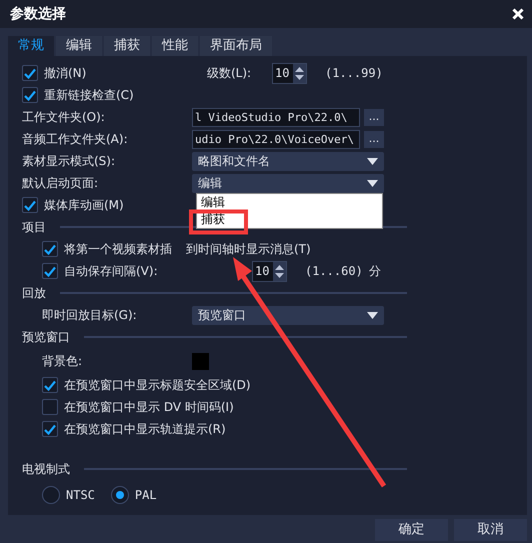 The image size is (532, 543). Describe the element at coordinates (64, 117) in the screenshot. I see `field-label: 工作文件夹(O):` at that location.